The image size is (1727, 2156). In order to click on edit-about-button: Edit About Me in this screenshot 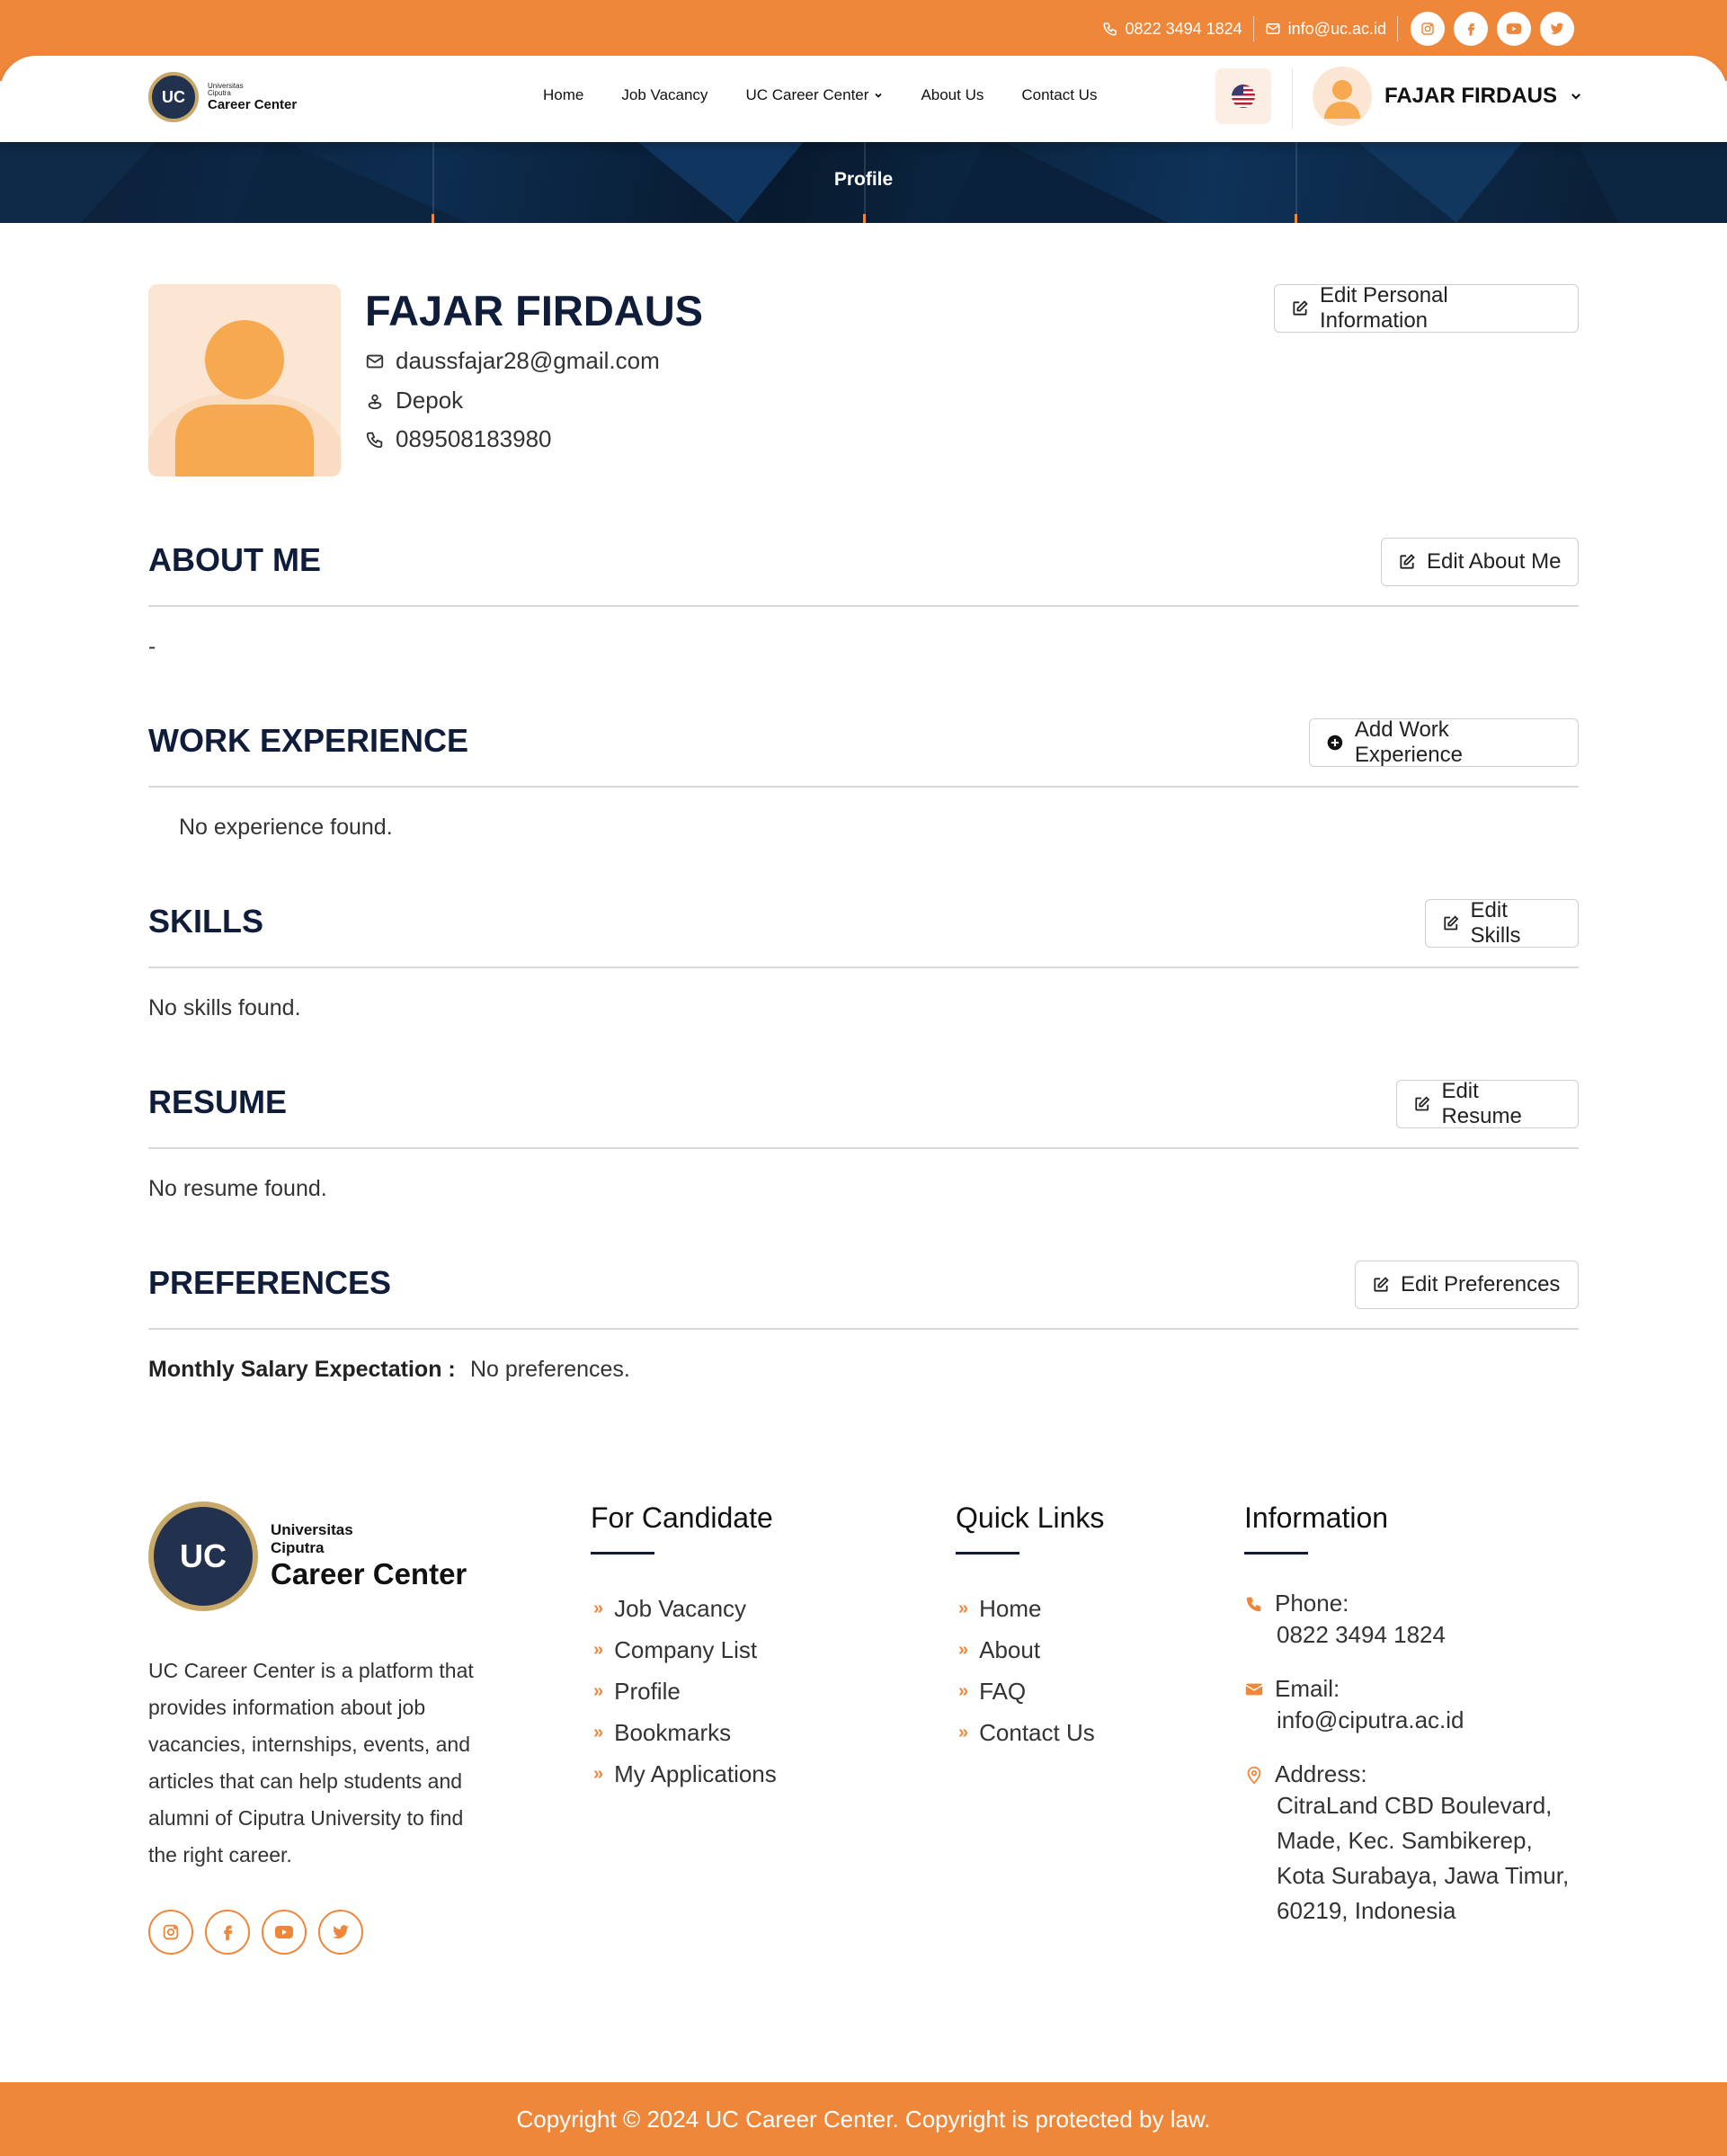, I will do `click(1480, 562)`.